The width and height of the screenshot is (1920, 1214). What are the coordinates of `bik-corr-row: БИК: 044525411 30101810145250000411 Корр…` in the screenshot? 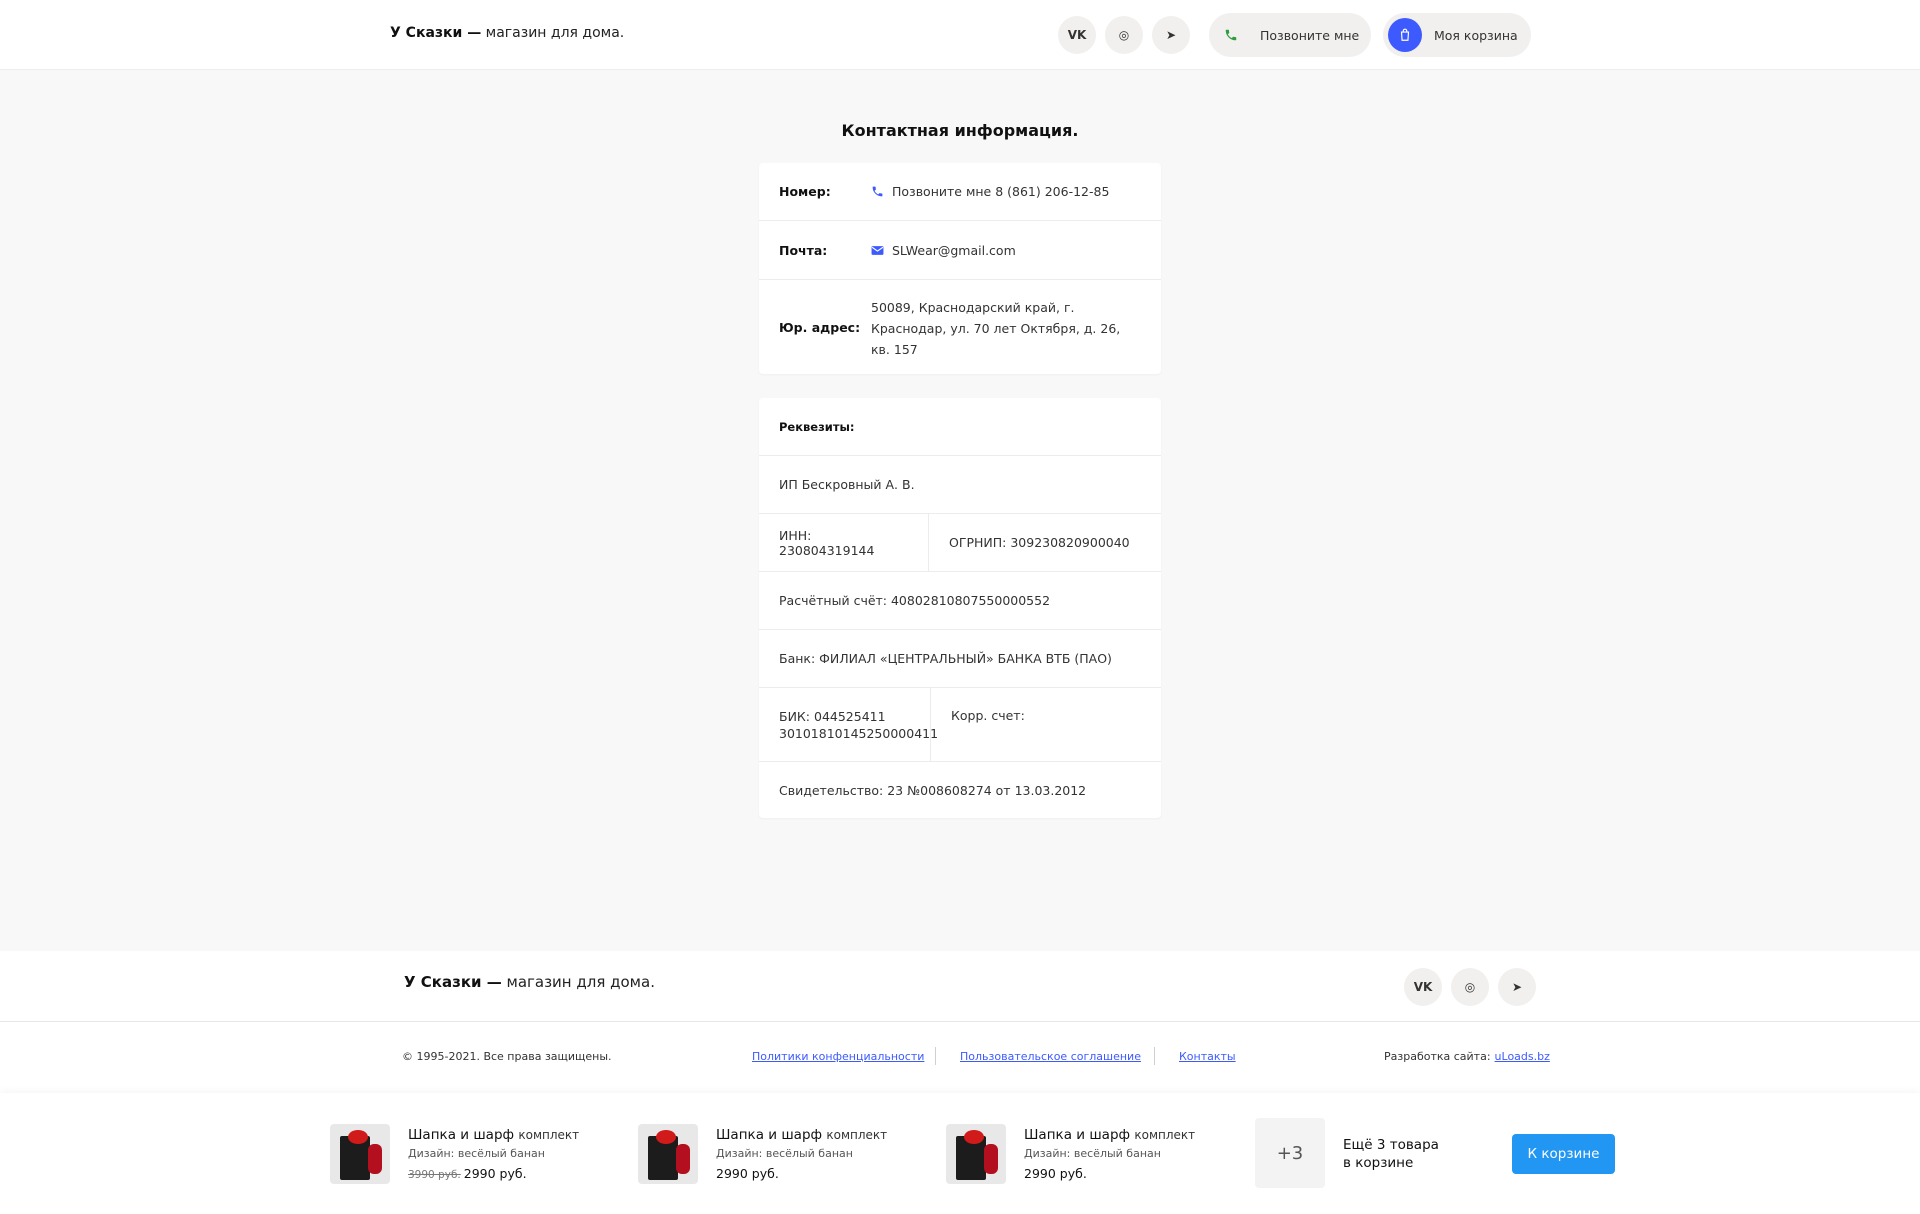 It's located at (960, 725).